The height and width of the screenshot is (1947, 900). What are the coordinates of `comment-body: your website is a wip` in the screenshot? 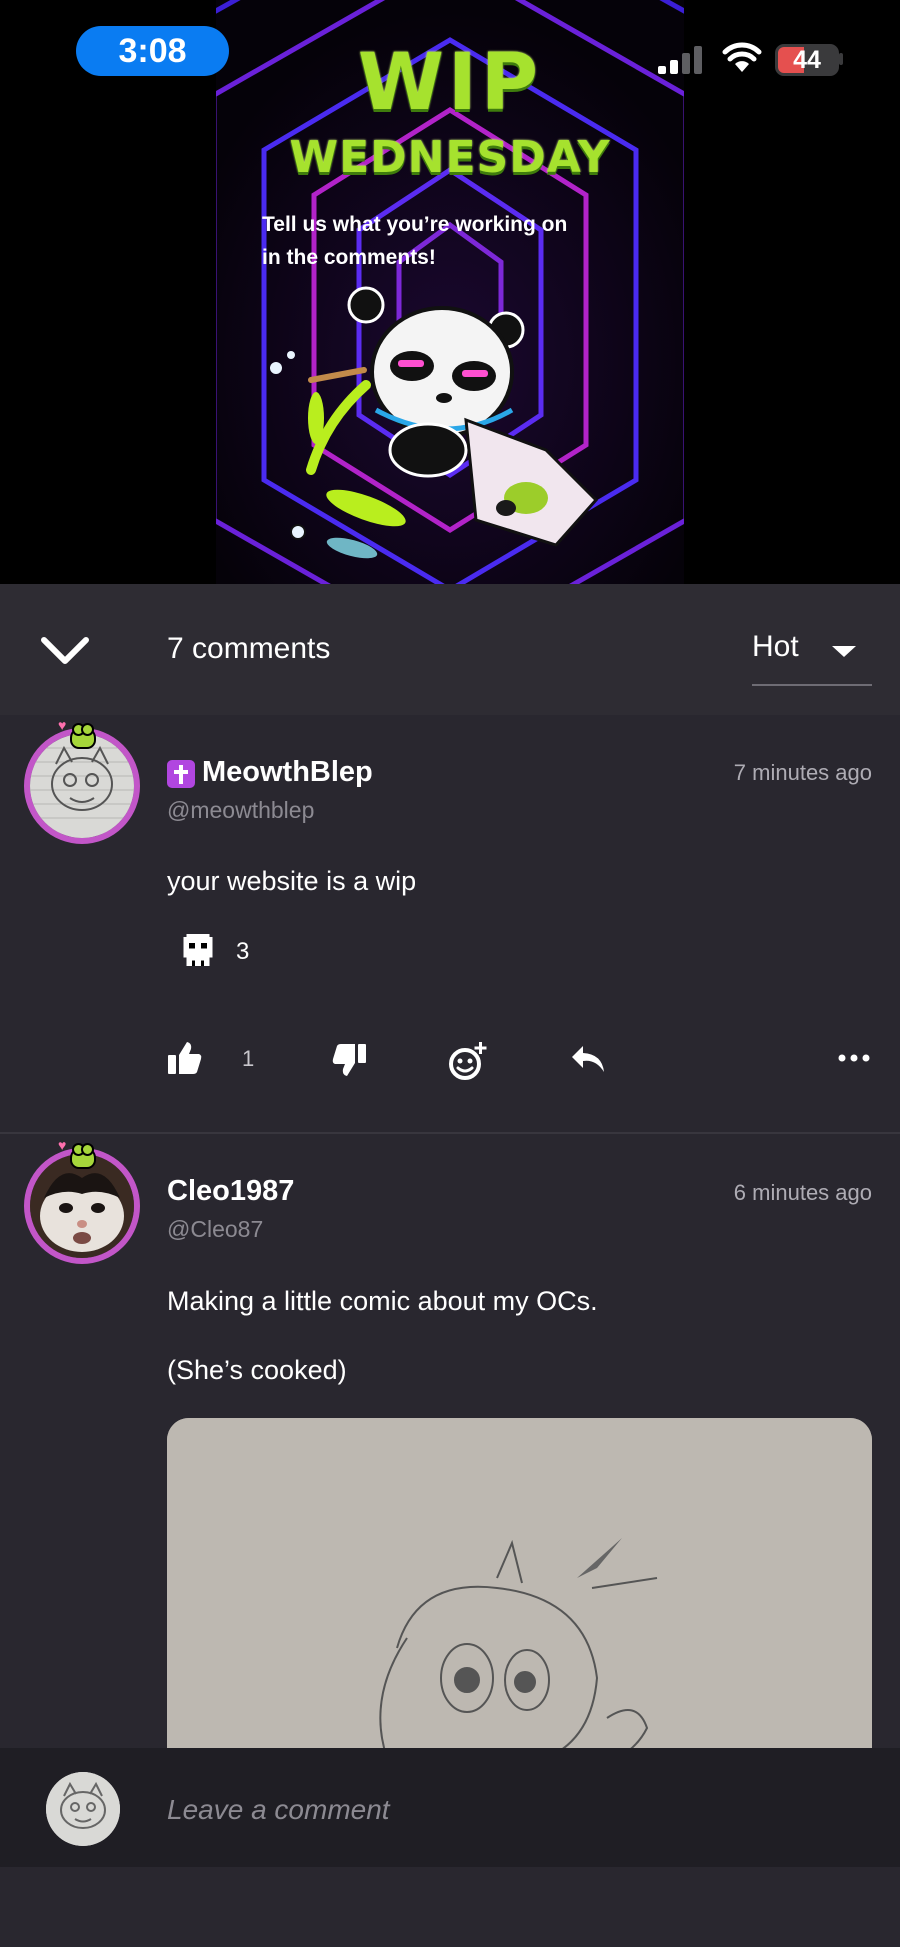 It's located at (292, 881).